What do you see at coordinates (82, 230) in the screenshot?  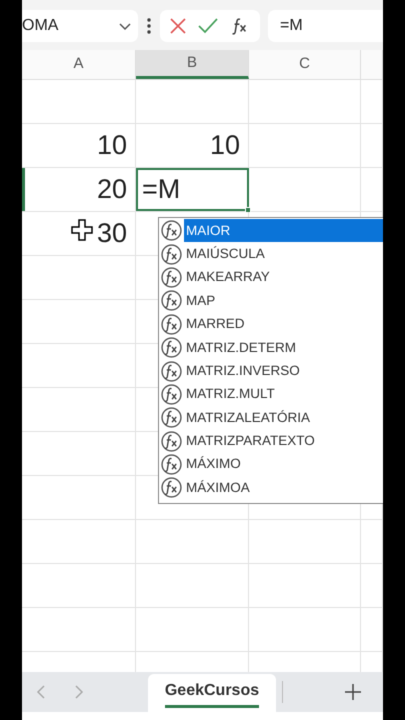 I see `move-cursor-icon` at bounding box center [82, 230].